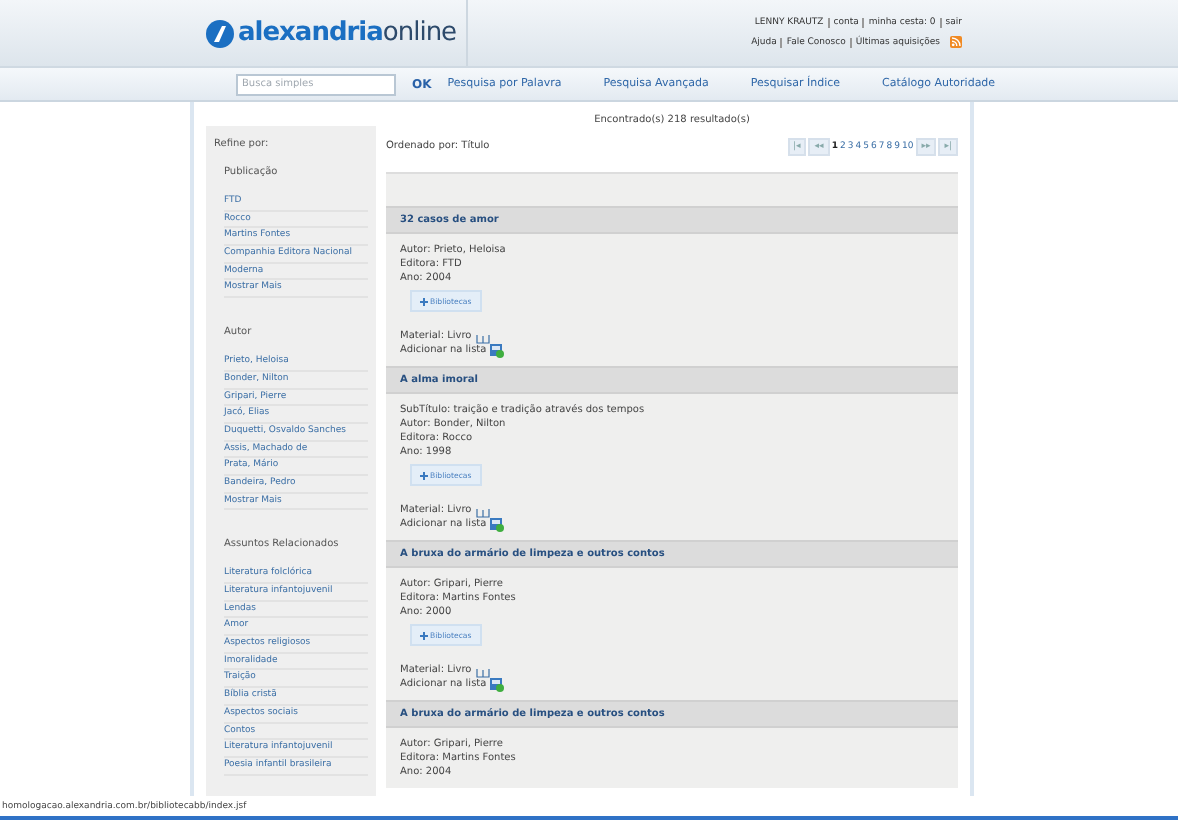 This screenshot has height=820, width=1178. What do you see at coordinates (347, 33) in the screenshot?
I see `logo-text: alexandriaonline` at bounding box center [347, 33].